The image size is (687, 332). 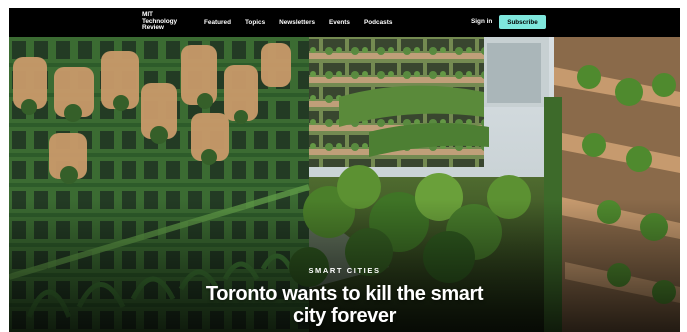 What do you see at coordinates (217, 22) in the screenshot?
I see `nav-link-featured: Featured` at bounding box center [217, 22].